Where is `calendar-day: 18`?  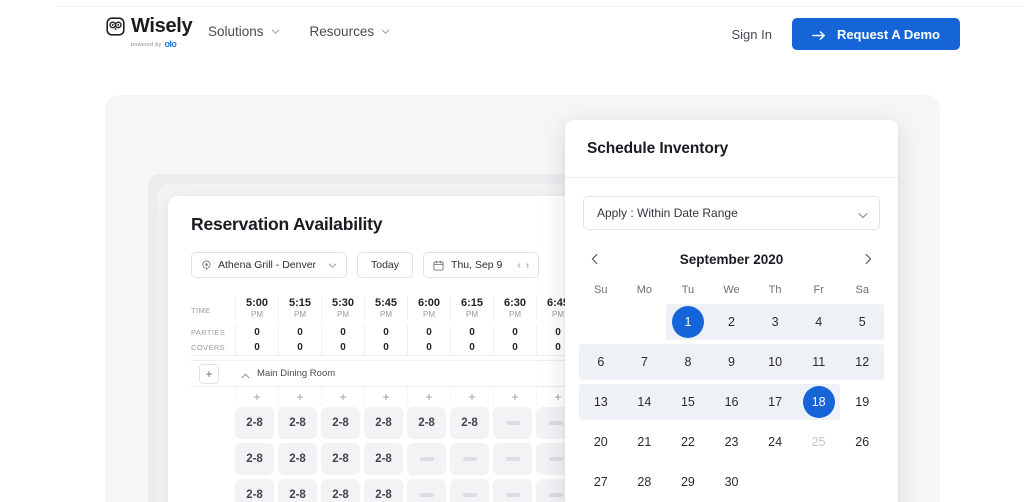 calendar-day: 18 is located at coordinates (819, 402).